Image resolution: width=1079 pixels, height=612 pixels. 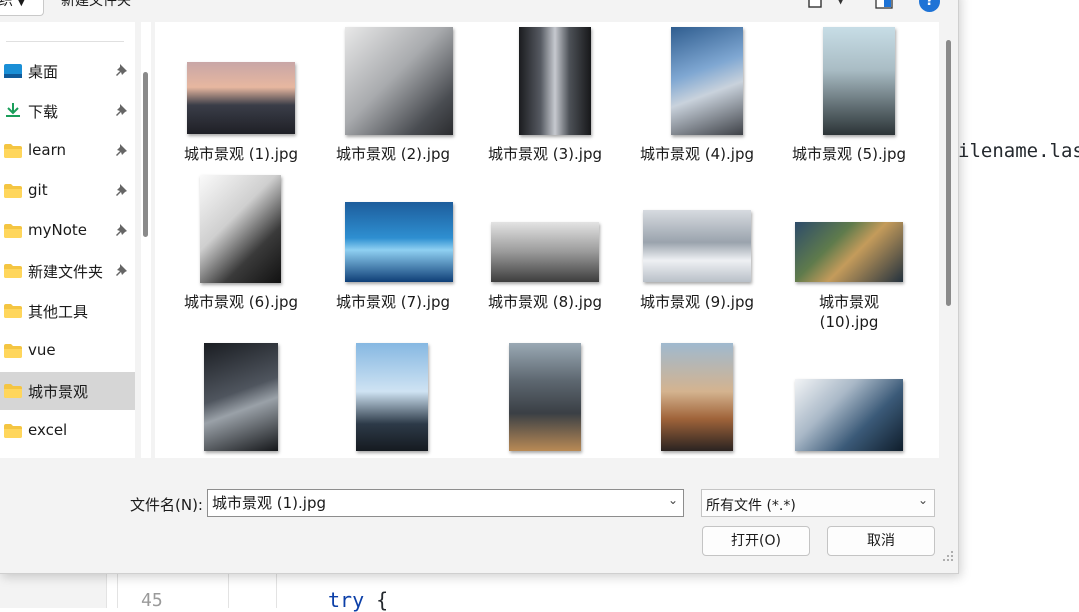 I want to click on help-icon: ?, so click(x=929, y=6).